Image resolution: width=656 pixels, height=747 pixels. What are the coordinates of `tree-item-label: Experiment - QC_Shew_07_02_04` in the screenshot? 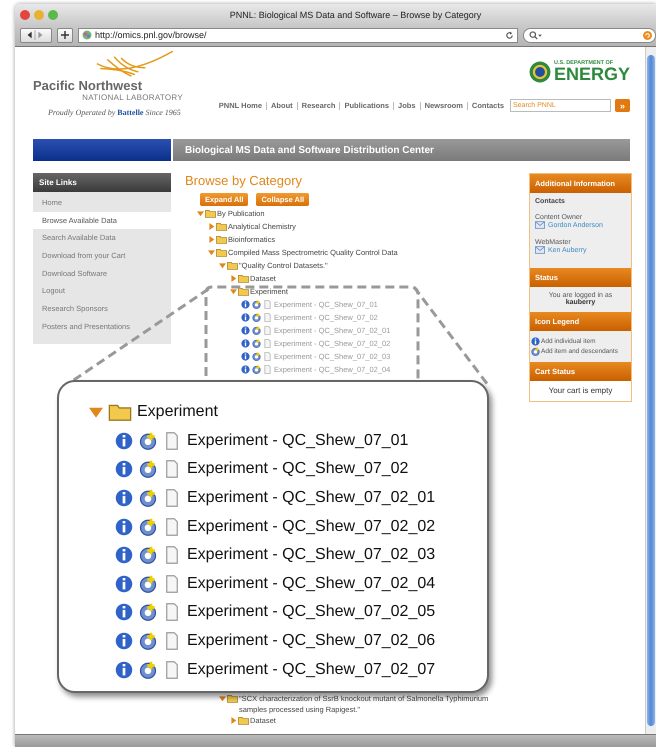 It's located at (311, 583).